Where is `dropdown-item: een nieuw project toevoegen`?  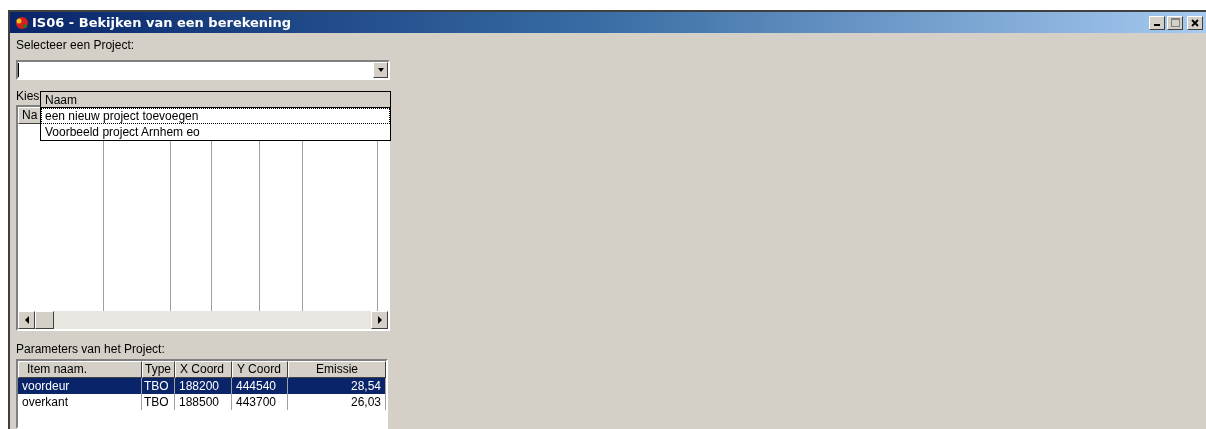
dropdown-item: een nieuw project toevoegen is located at coordinates (215, 116).